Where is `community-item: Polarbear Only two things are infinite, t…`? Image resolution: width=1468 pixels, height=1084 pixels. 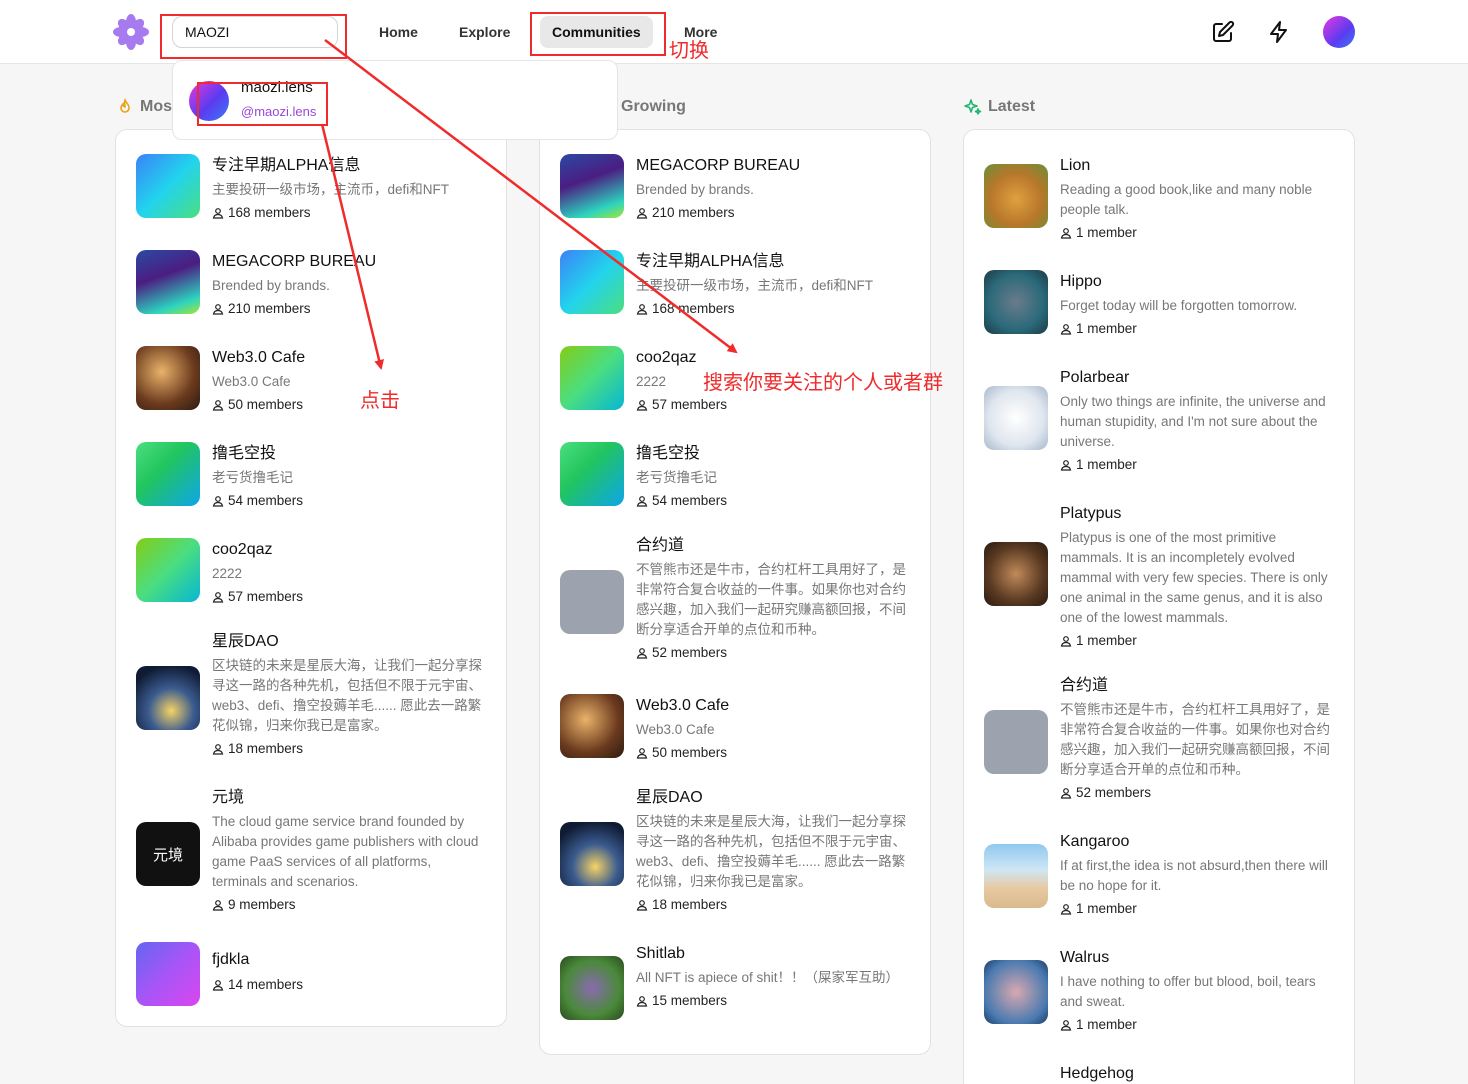
community-item: Polarbear Only two things are infinite, t… is located at coordinates (1160, 421).